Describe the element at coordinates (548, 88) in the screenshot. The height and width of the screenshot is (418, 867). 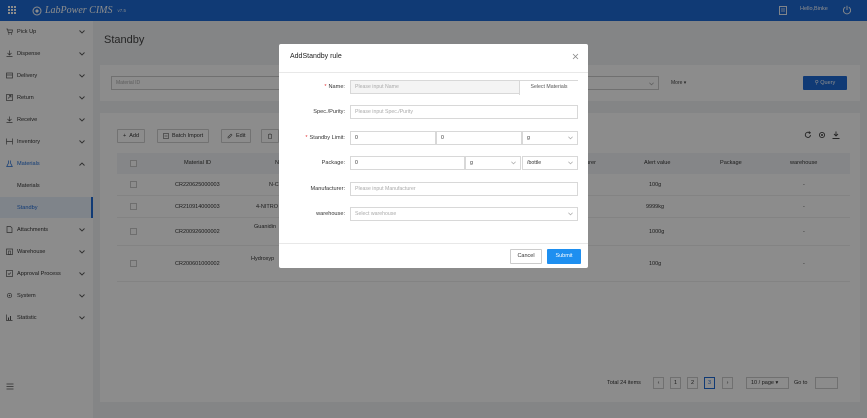
I see `select-materials-button: Select Materials` at that location.